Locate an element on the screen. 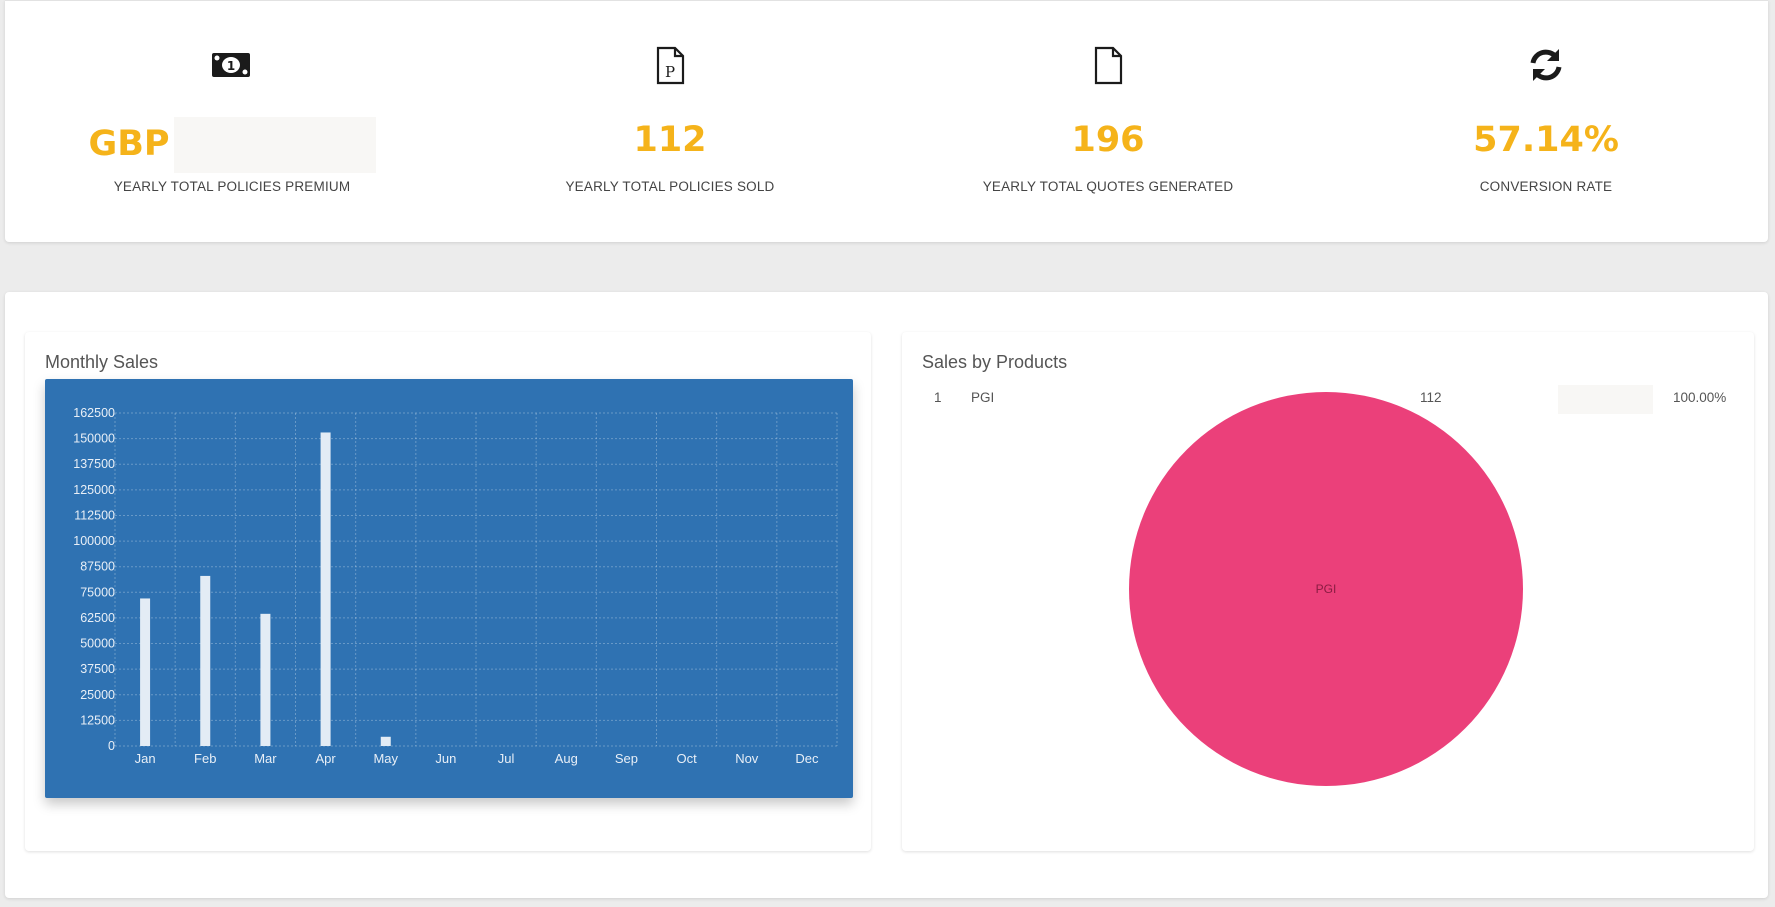 The image size is (1775, 907). y-tick-label: 87500 is located at coordinates (97, 567).